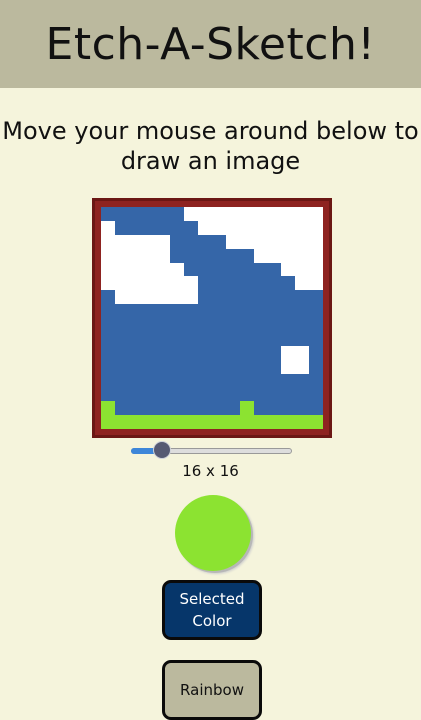 Image resolution: width=421 pixels, height=720 pixels. I want to click on grid-size-slider, so click(211, 450).